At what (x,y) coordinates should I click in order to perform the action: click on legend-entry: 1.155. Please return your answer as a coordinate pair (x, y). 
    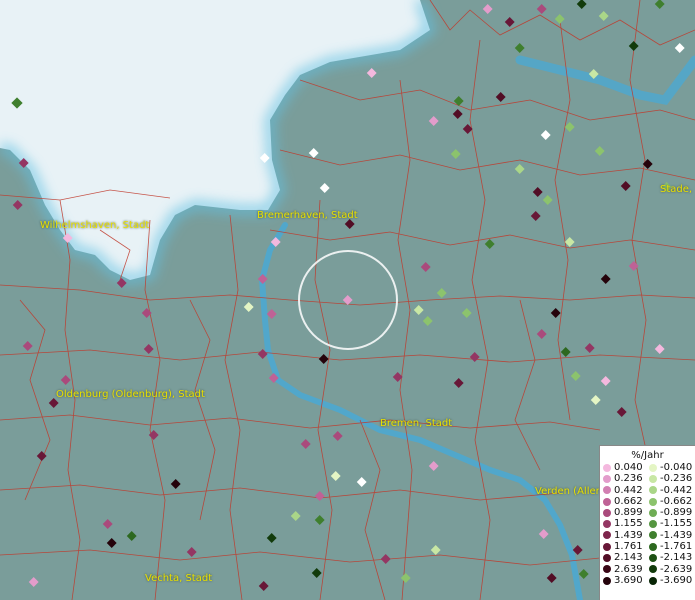
    Looking at the image, I should click on (626, 523).